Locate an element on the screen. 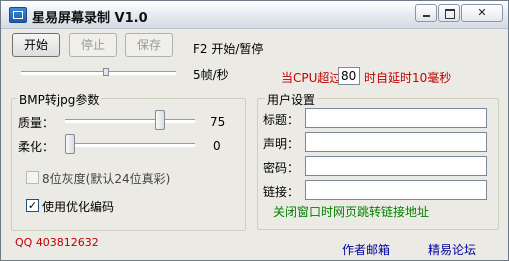 The image size is (509, 261). title-input is located at coordinates (396, 118).